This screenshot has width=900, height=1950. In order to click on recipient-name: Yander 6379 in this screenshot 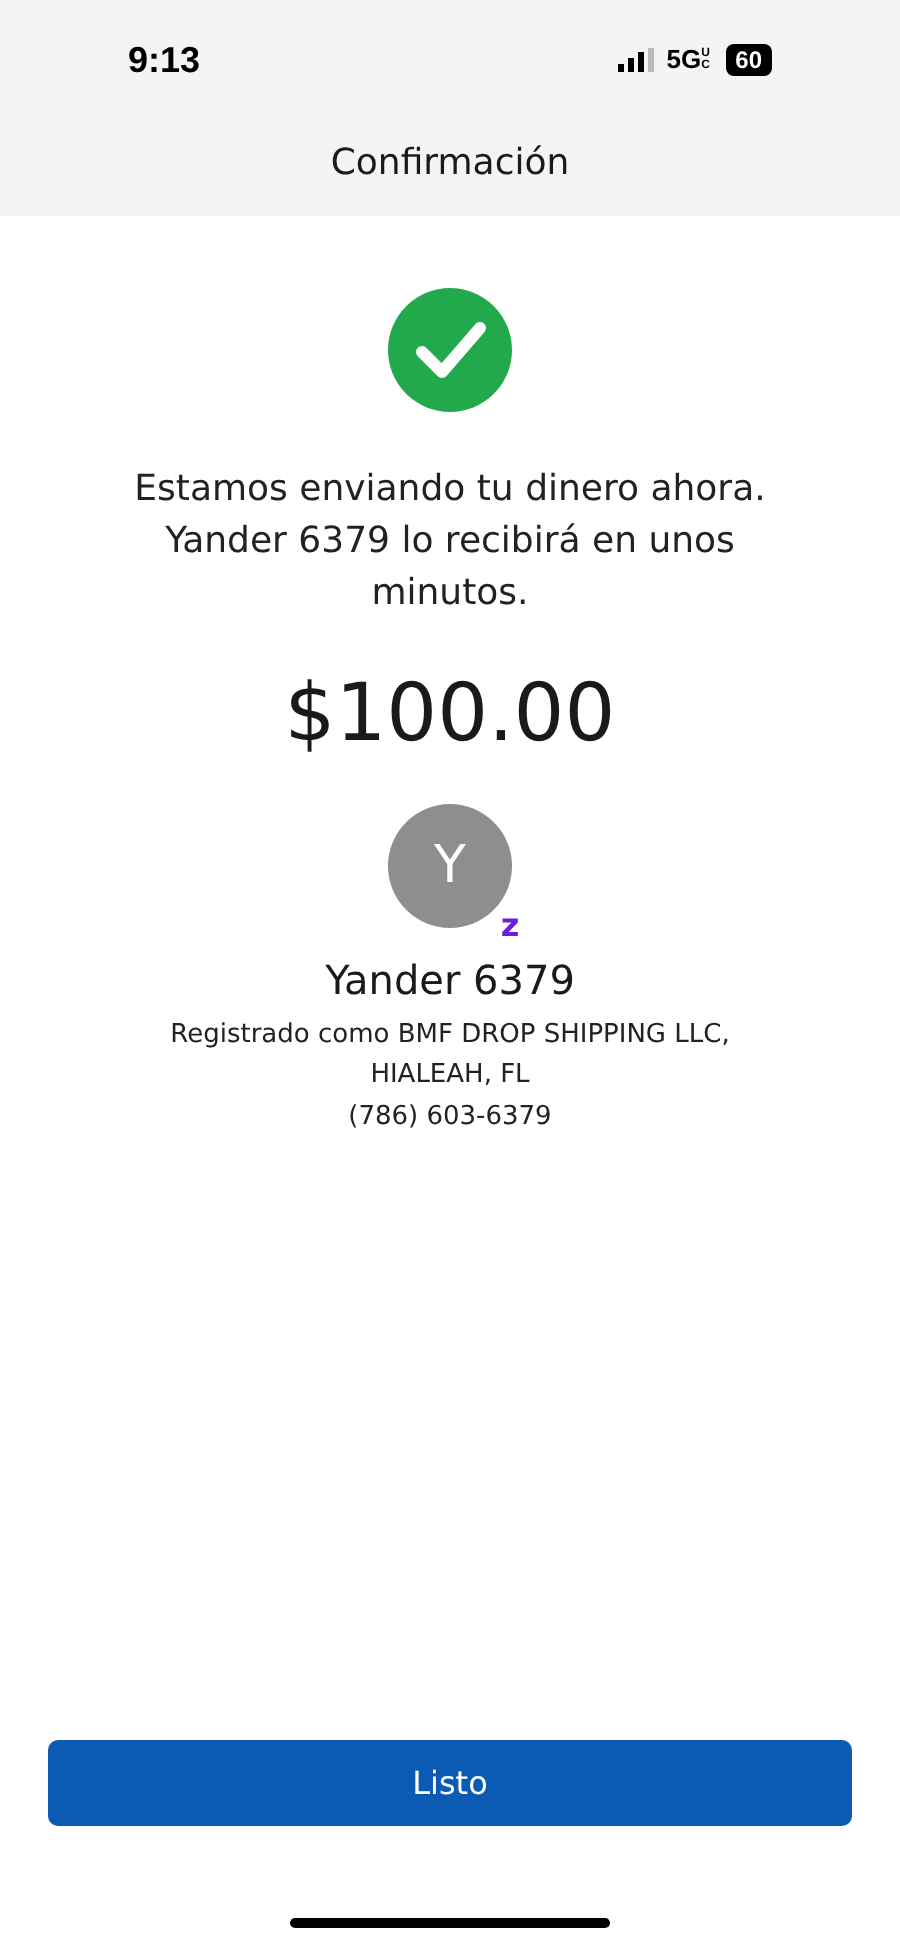, I will do `click(450, 981)`.